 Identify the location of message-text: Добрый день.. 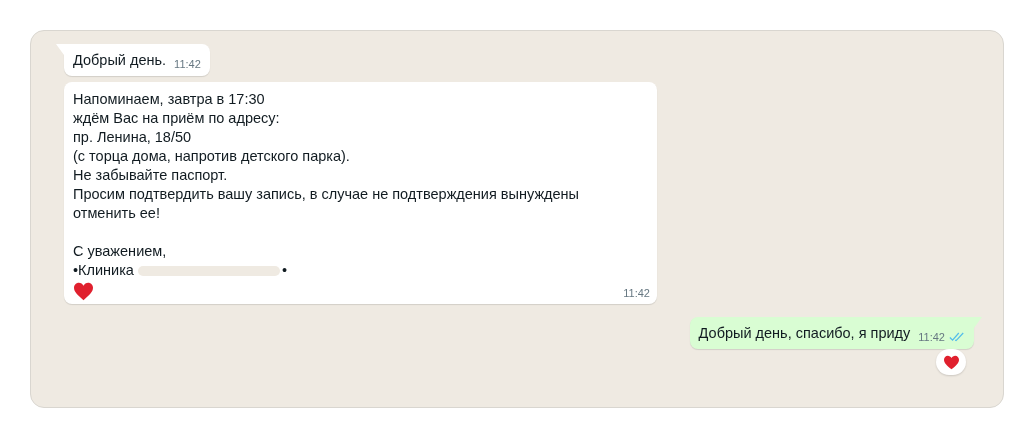
(120, 60).